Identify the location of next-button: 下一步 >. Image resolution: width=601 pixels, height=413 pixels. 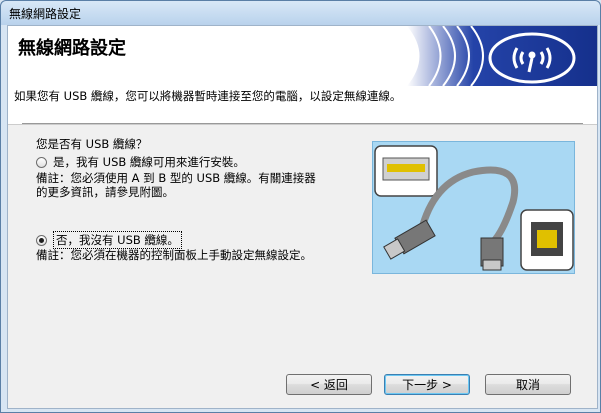
(427, 384).